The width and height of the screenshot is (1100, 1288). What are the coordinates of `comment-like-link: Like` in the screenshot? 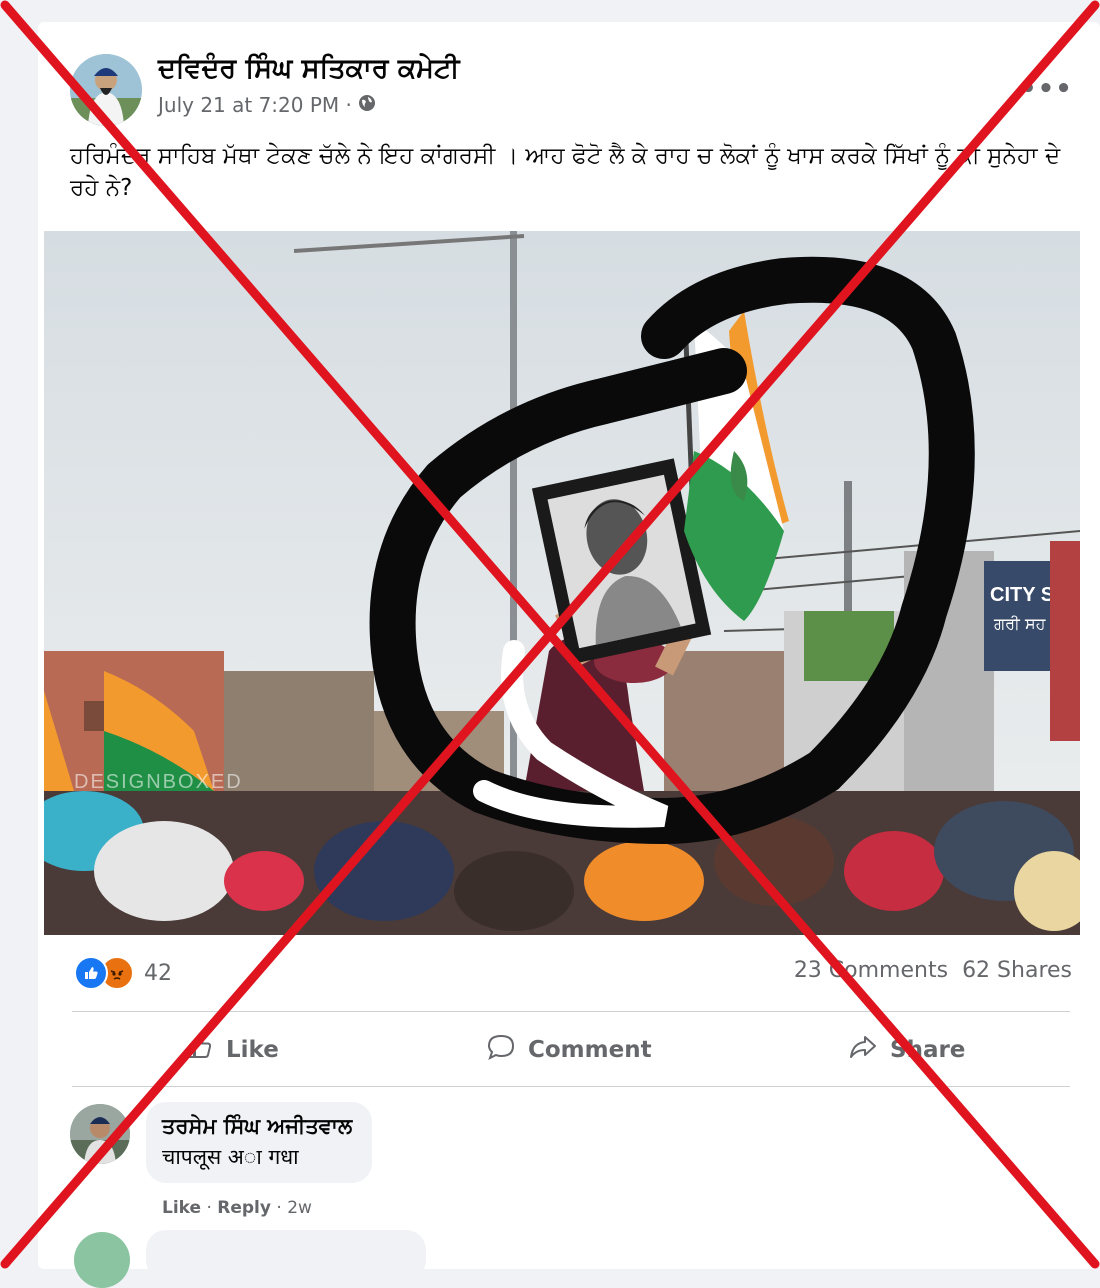 It's located at (181, 1208).